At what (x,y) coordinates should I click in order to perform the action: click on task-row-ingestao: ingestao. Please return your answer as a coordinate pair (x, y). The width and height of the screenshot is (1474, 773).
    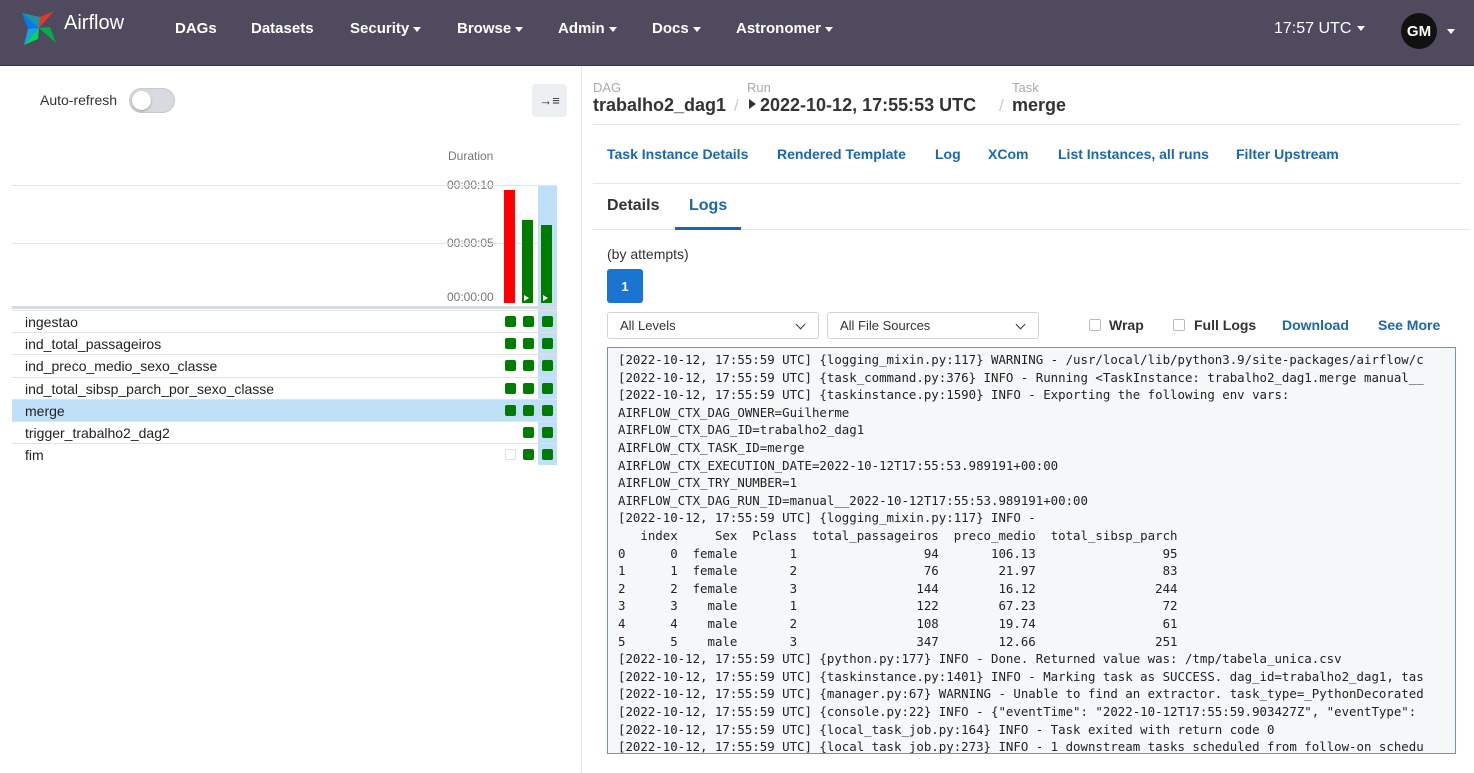
    Looking at the image, I should click on (284, 321).